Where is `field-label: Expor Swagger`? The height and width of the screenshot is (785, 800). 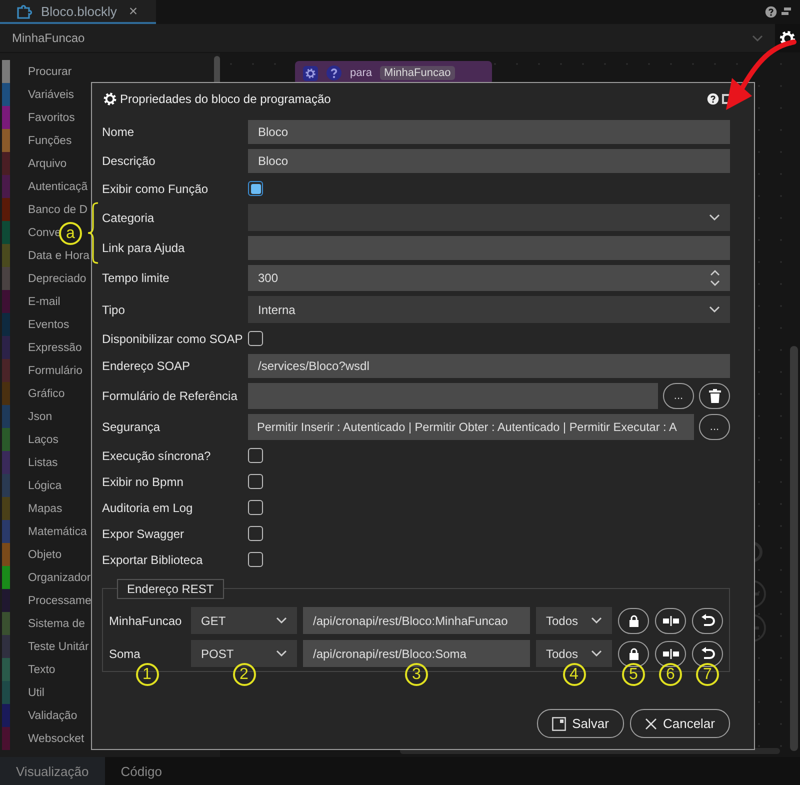
field-label: Expor Swagger is located at coordinates (144, 533).